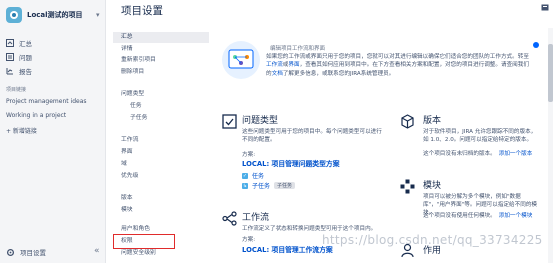  What do you see at coordinates (407, 121) in the screenshot?
I see `versions-icon` at bounding box center [407, 121].